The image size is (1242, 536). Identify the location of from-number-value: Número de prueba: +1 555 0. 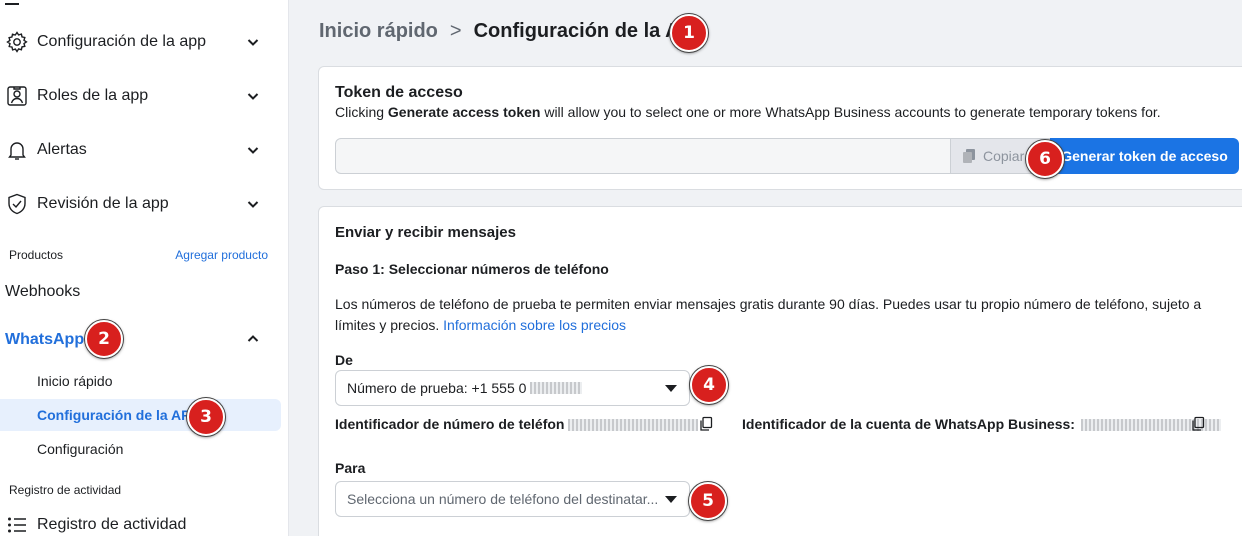
(437, 388).